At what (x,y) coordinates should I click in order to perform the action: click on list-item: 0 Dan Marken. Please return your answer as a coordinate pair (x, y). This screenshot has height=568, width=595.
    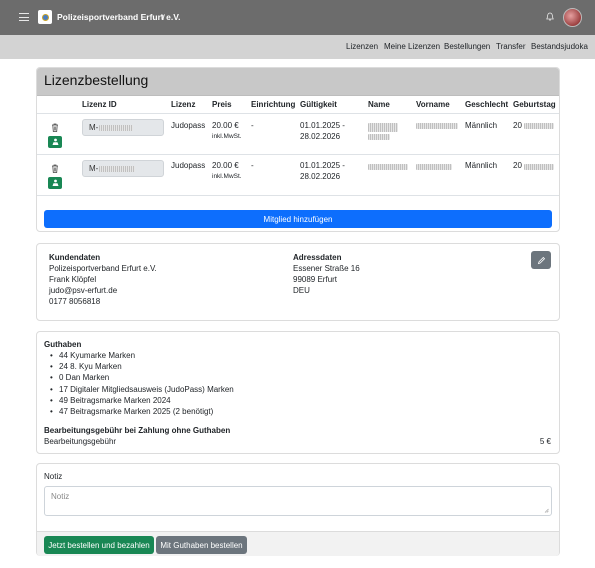
    Looking at the image, I should click on (141, 377).